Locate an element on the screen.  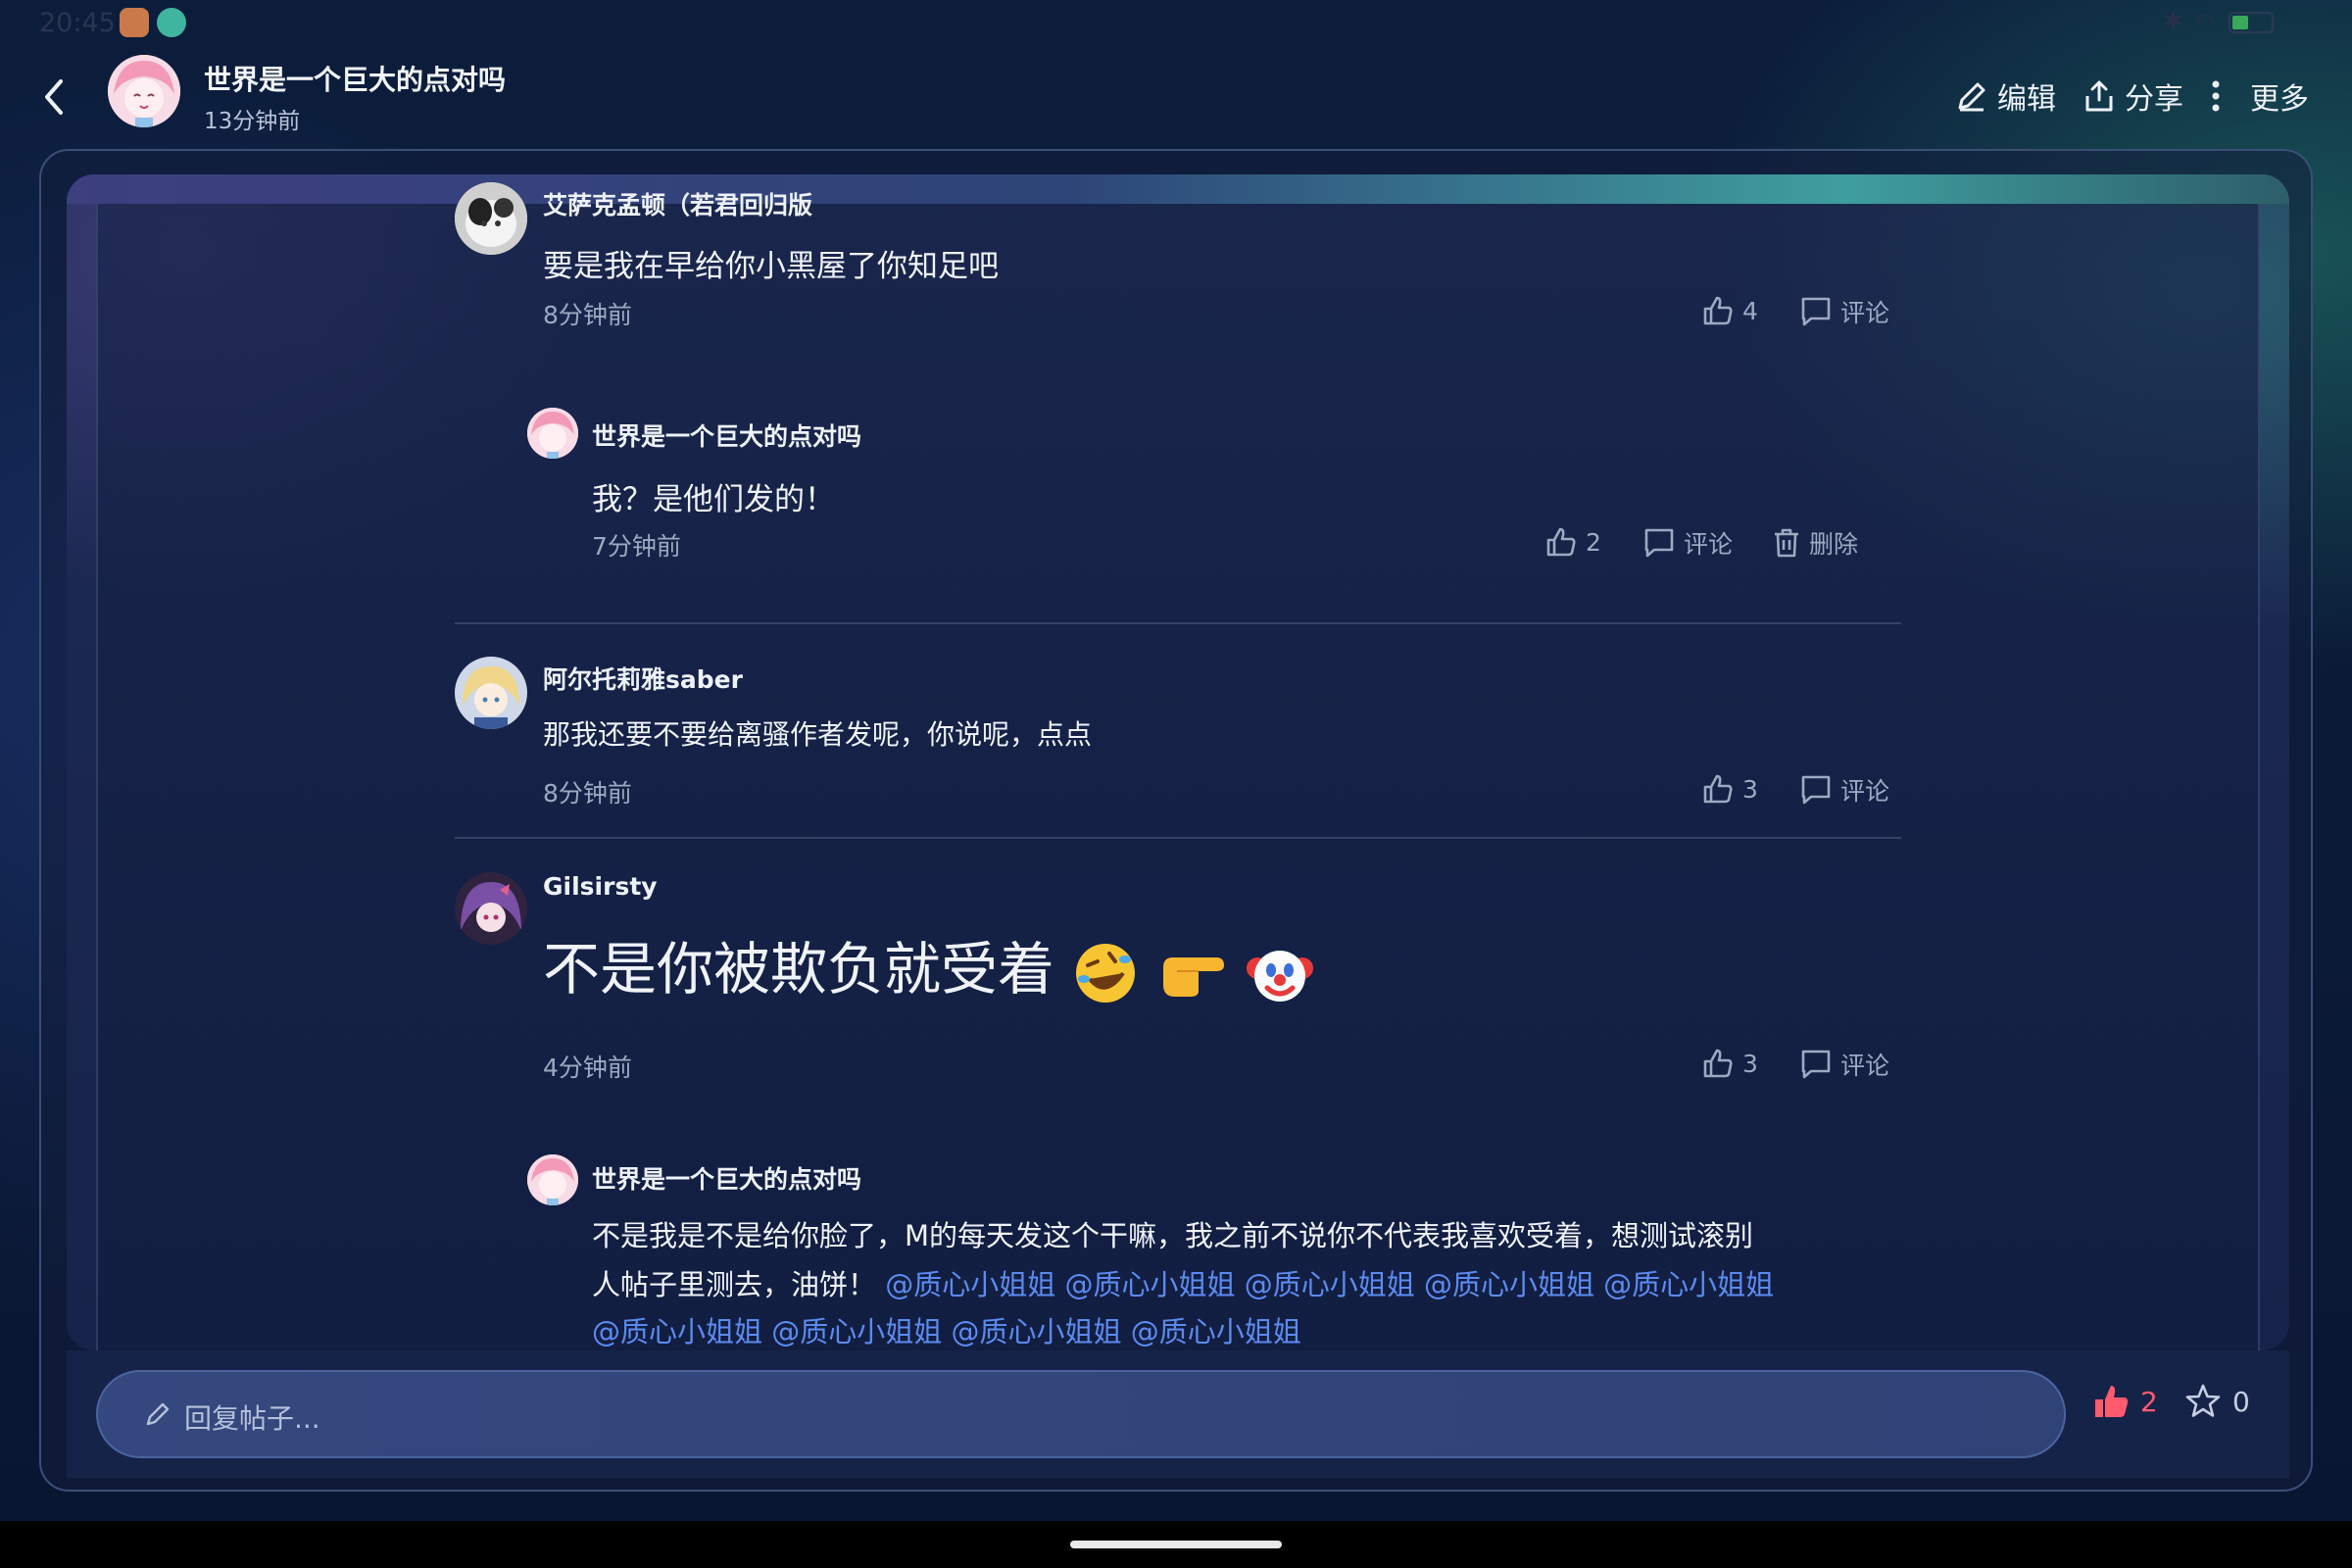
status-bar: 20:45 ✱ ◠ is located at coordinates (1176, 23).